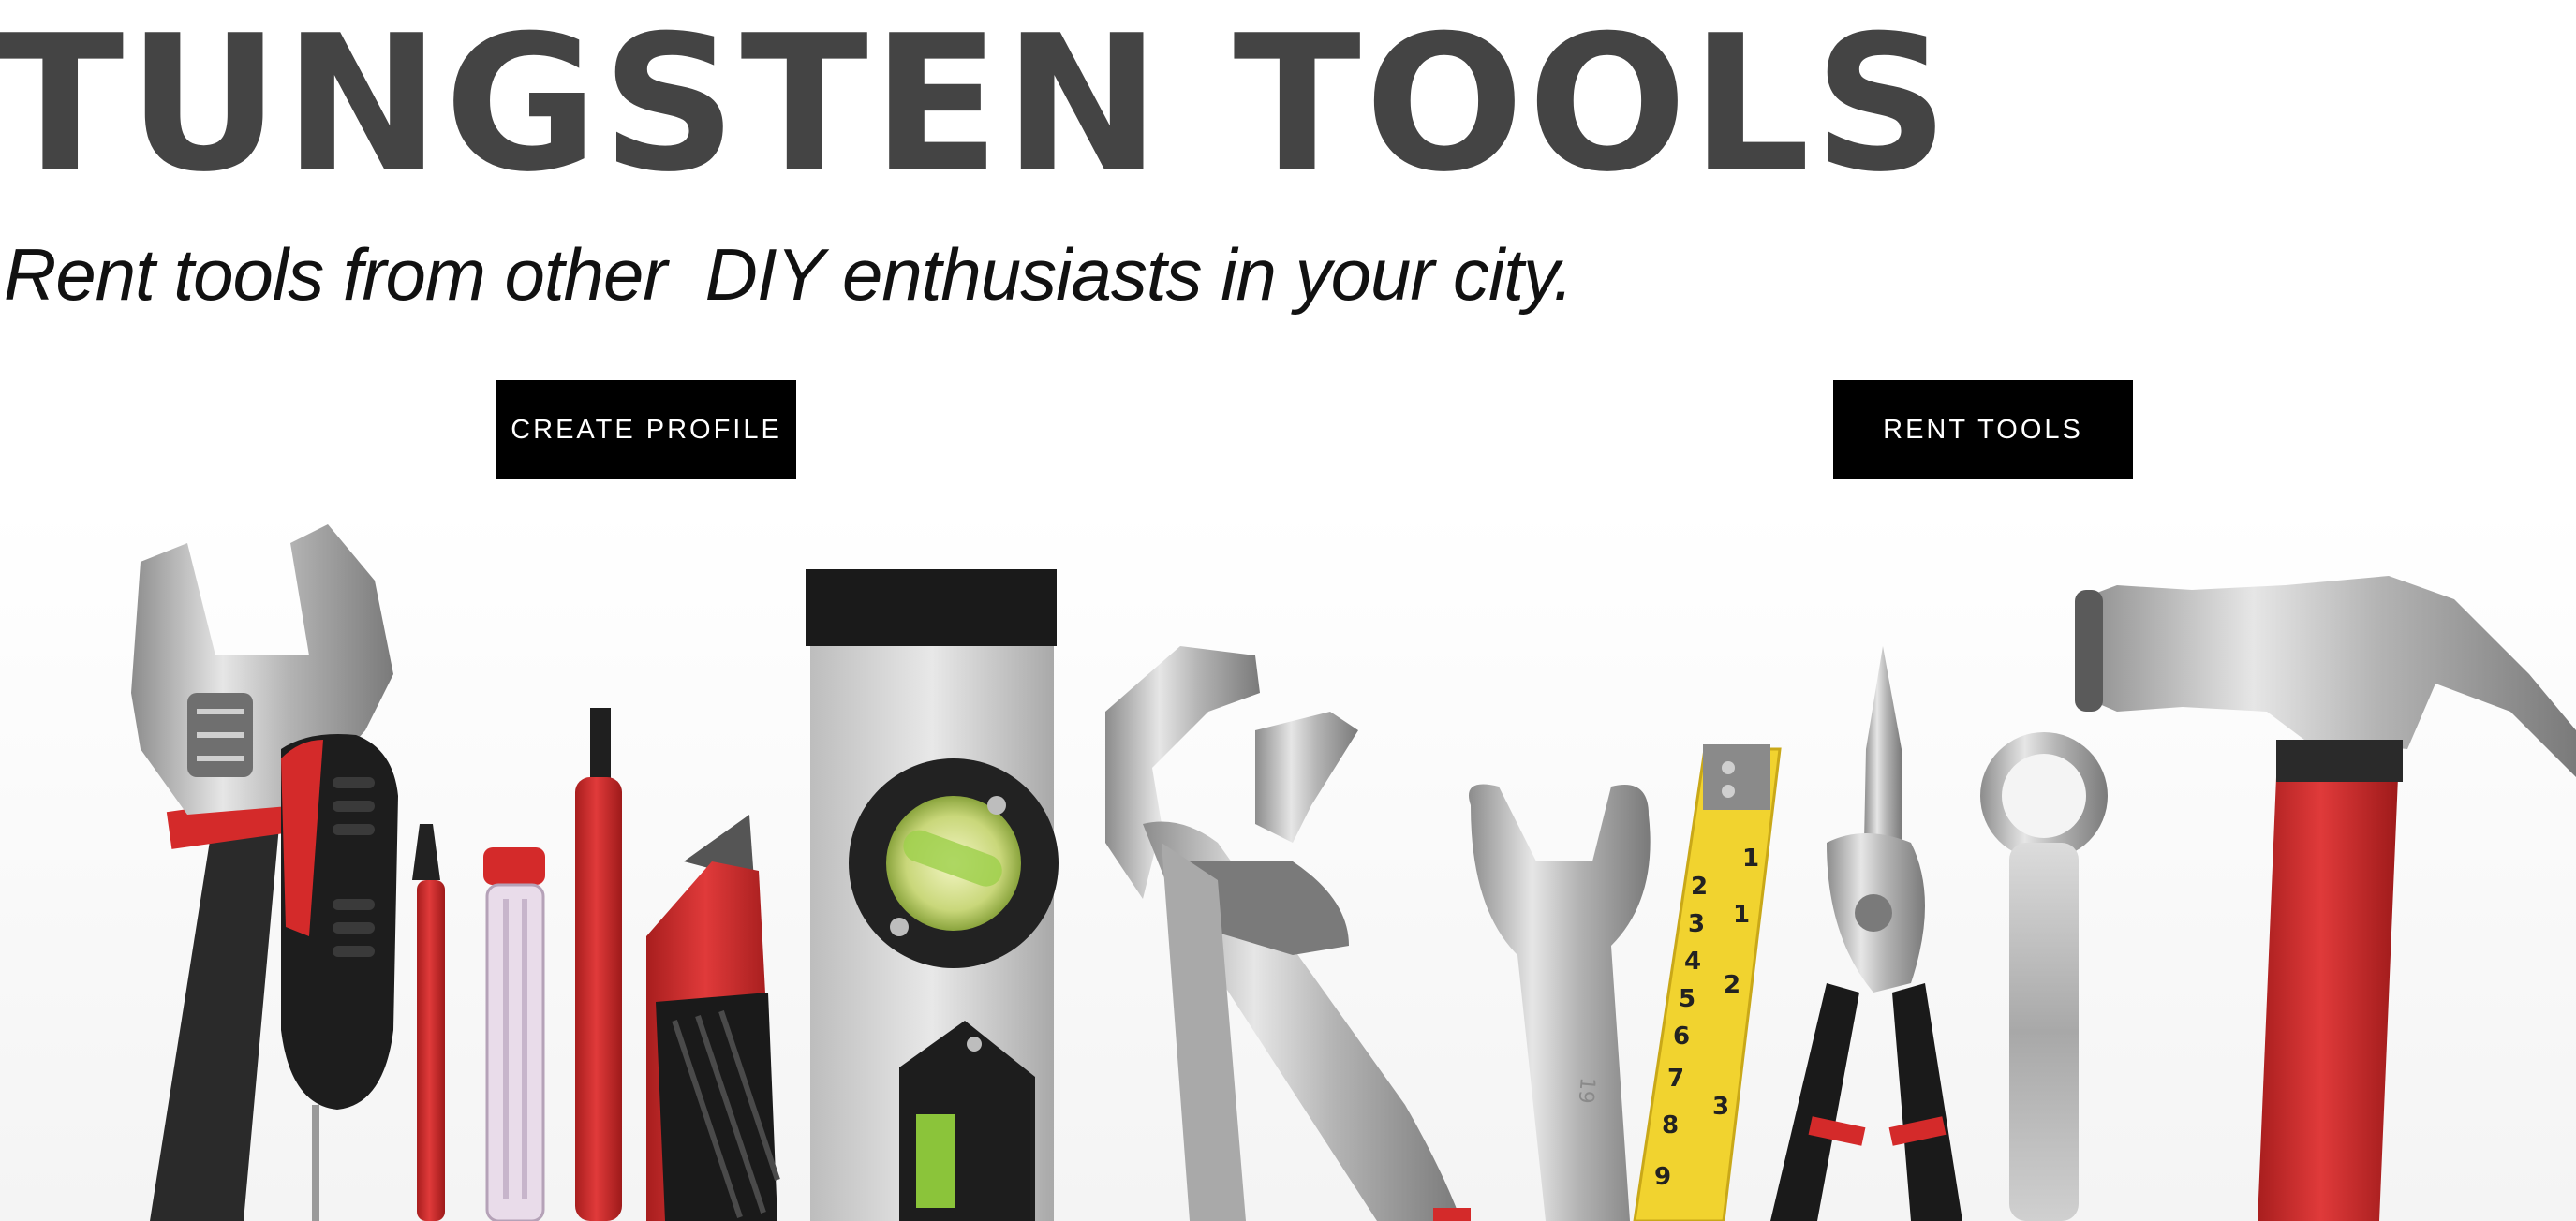  What do you see at coordinates (1699, 887) in the screenshot?
I see `tape-mark-2: 2` at bounding box center [1699, 887].